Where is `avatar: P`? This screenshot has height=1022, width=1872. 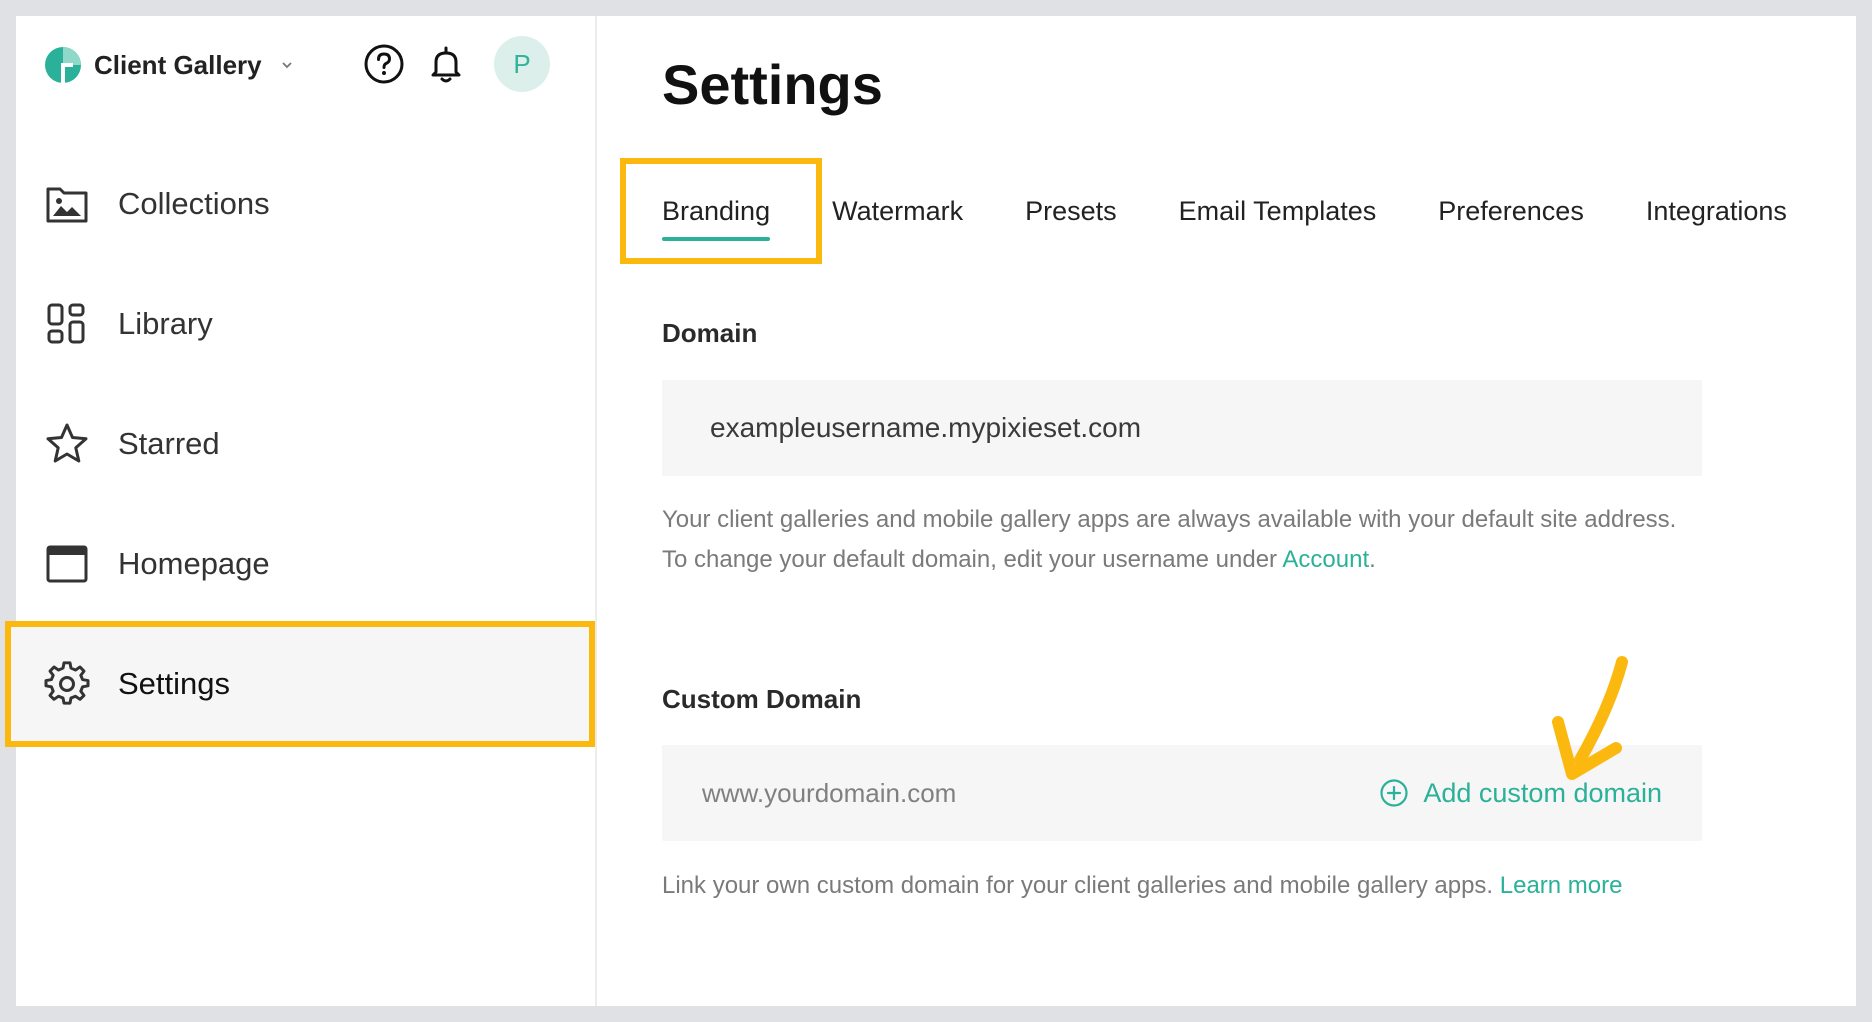
avatar: P is located at coordinates (522, 64).